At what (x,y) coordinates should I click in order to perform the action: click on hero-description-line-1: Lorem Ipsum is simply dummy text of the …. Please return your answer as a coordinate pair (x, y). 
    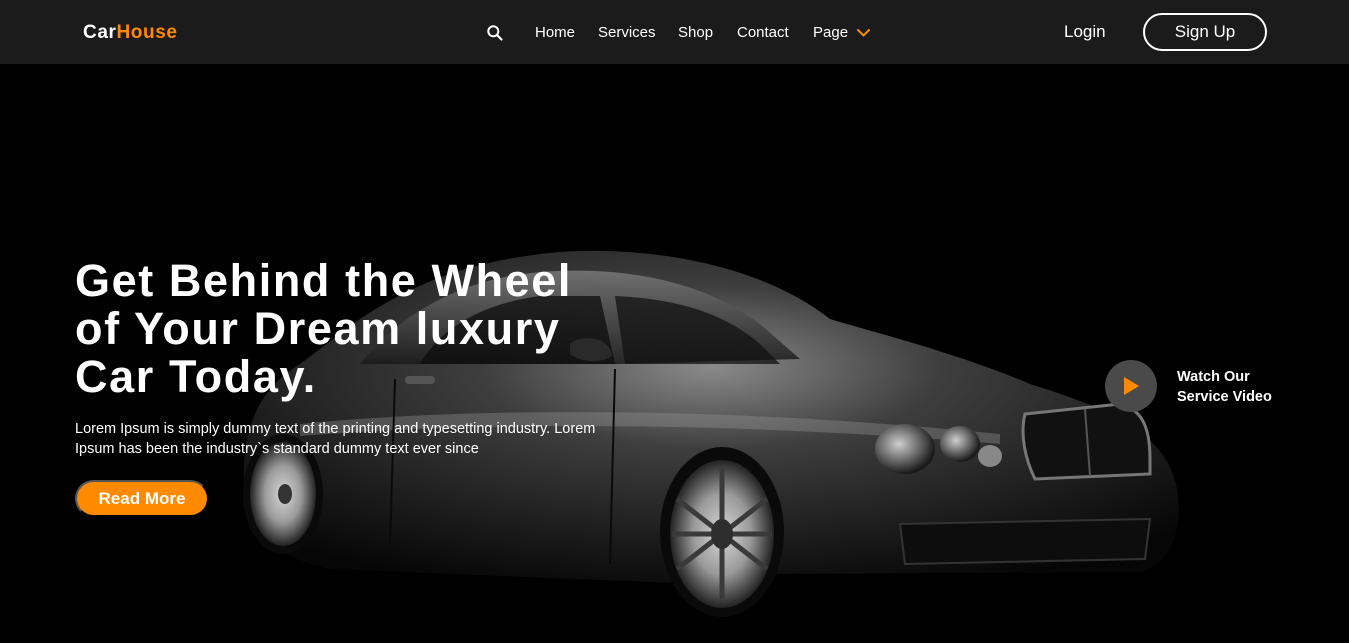
    Looking at the image, I should click on (335, 429).